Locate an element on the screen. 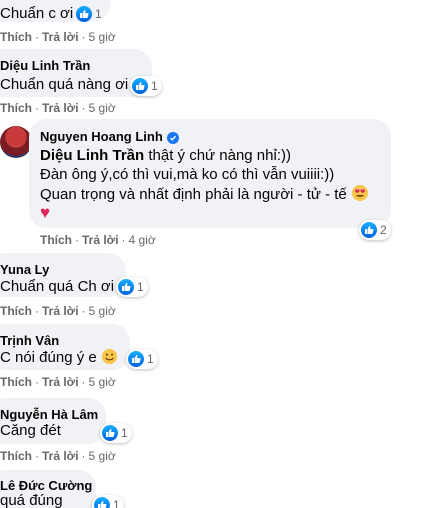 This screenshot has width=432, height=508. comment-author: Nguyen Hoang Linh is located at coordinates (109, 136).